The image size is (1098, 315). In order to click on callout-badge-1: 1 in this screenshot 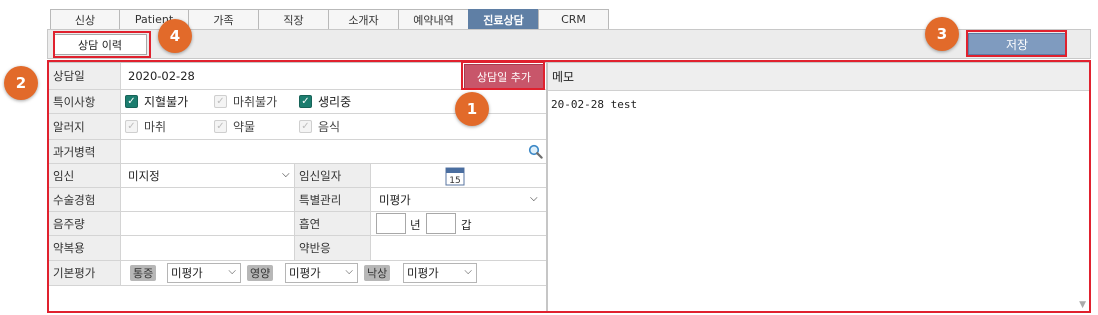, I will do `click(472, 109)`.